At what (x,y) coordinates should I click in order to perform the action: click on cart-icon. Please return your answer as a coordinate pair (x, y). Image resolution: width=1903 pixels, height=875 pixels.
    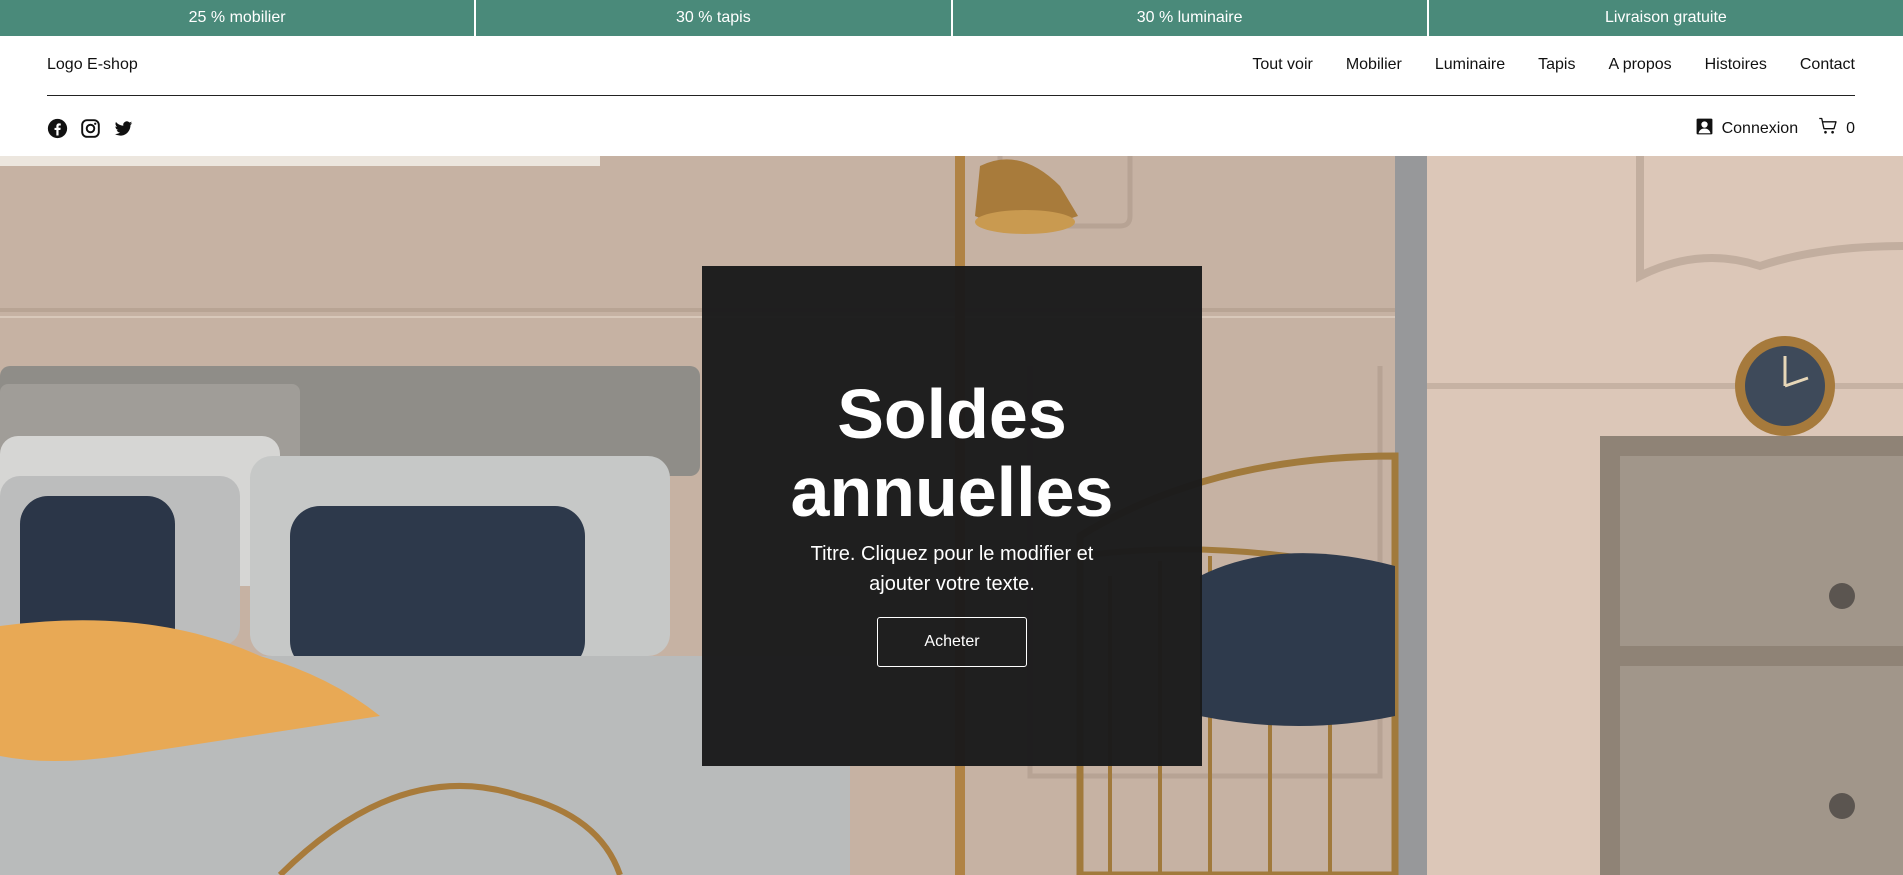
    Looking at the image, I should click on (1832, 128).